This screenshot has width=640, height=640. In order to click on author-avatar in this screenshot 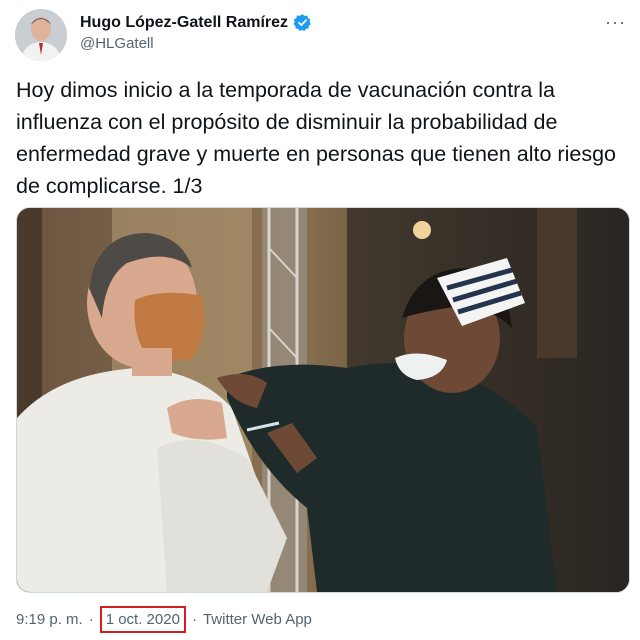, I will do `click(41, 35)`.